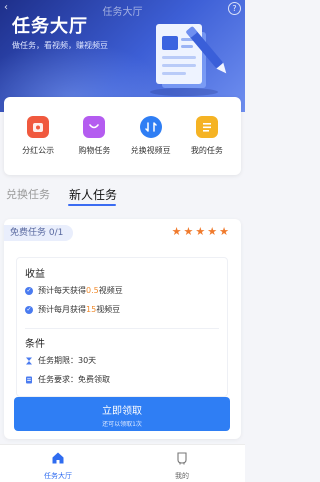  What do you see at coordinates (94, 127) in the screenshot?
I see `shopping-bag-icon` at bounding box center [94, 127].